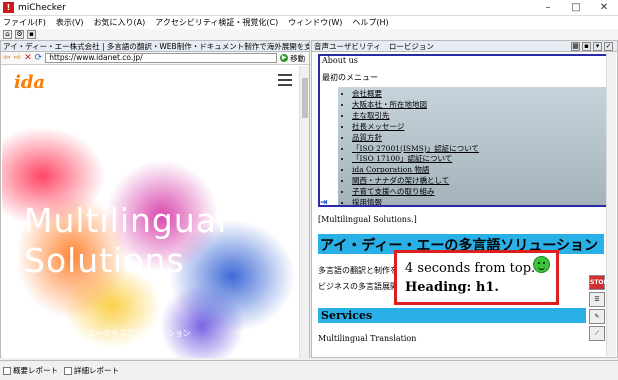 The height and width of the screenshot is (380, 618). What do you see at coordinates (8, 7) in the screenshot?
I see `app-icon: !` at bounding box center [8, 7].